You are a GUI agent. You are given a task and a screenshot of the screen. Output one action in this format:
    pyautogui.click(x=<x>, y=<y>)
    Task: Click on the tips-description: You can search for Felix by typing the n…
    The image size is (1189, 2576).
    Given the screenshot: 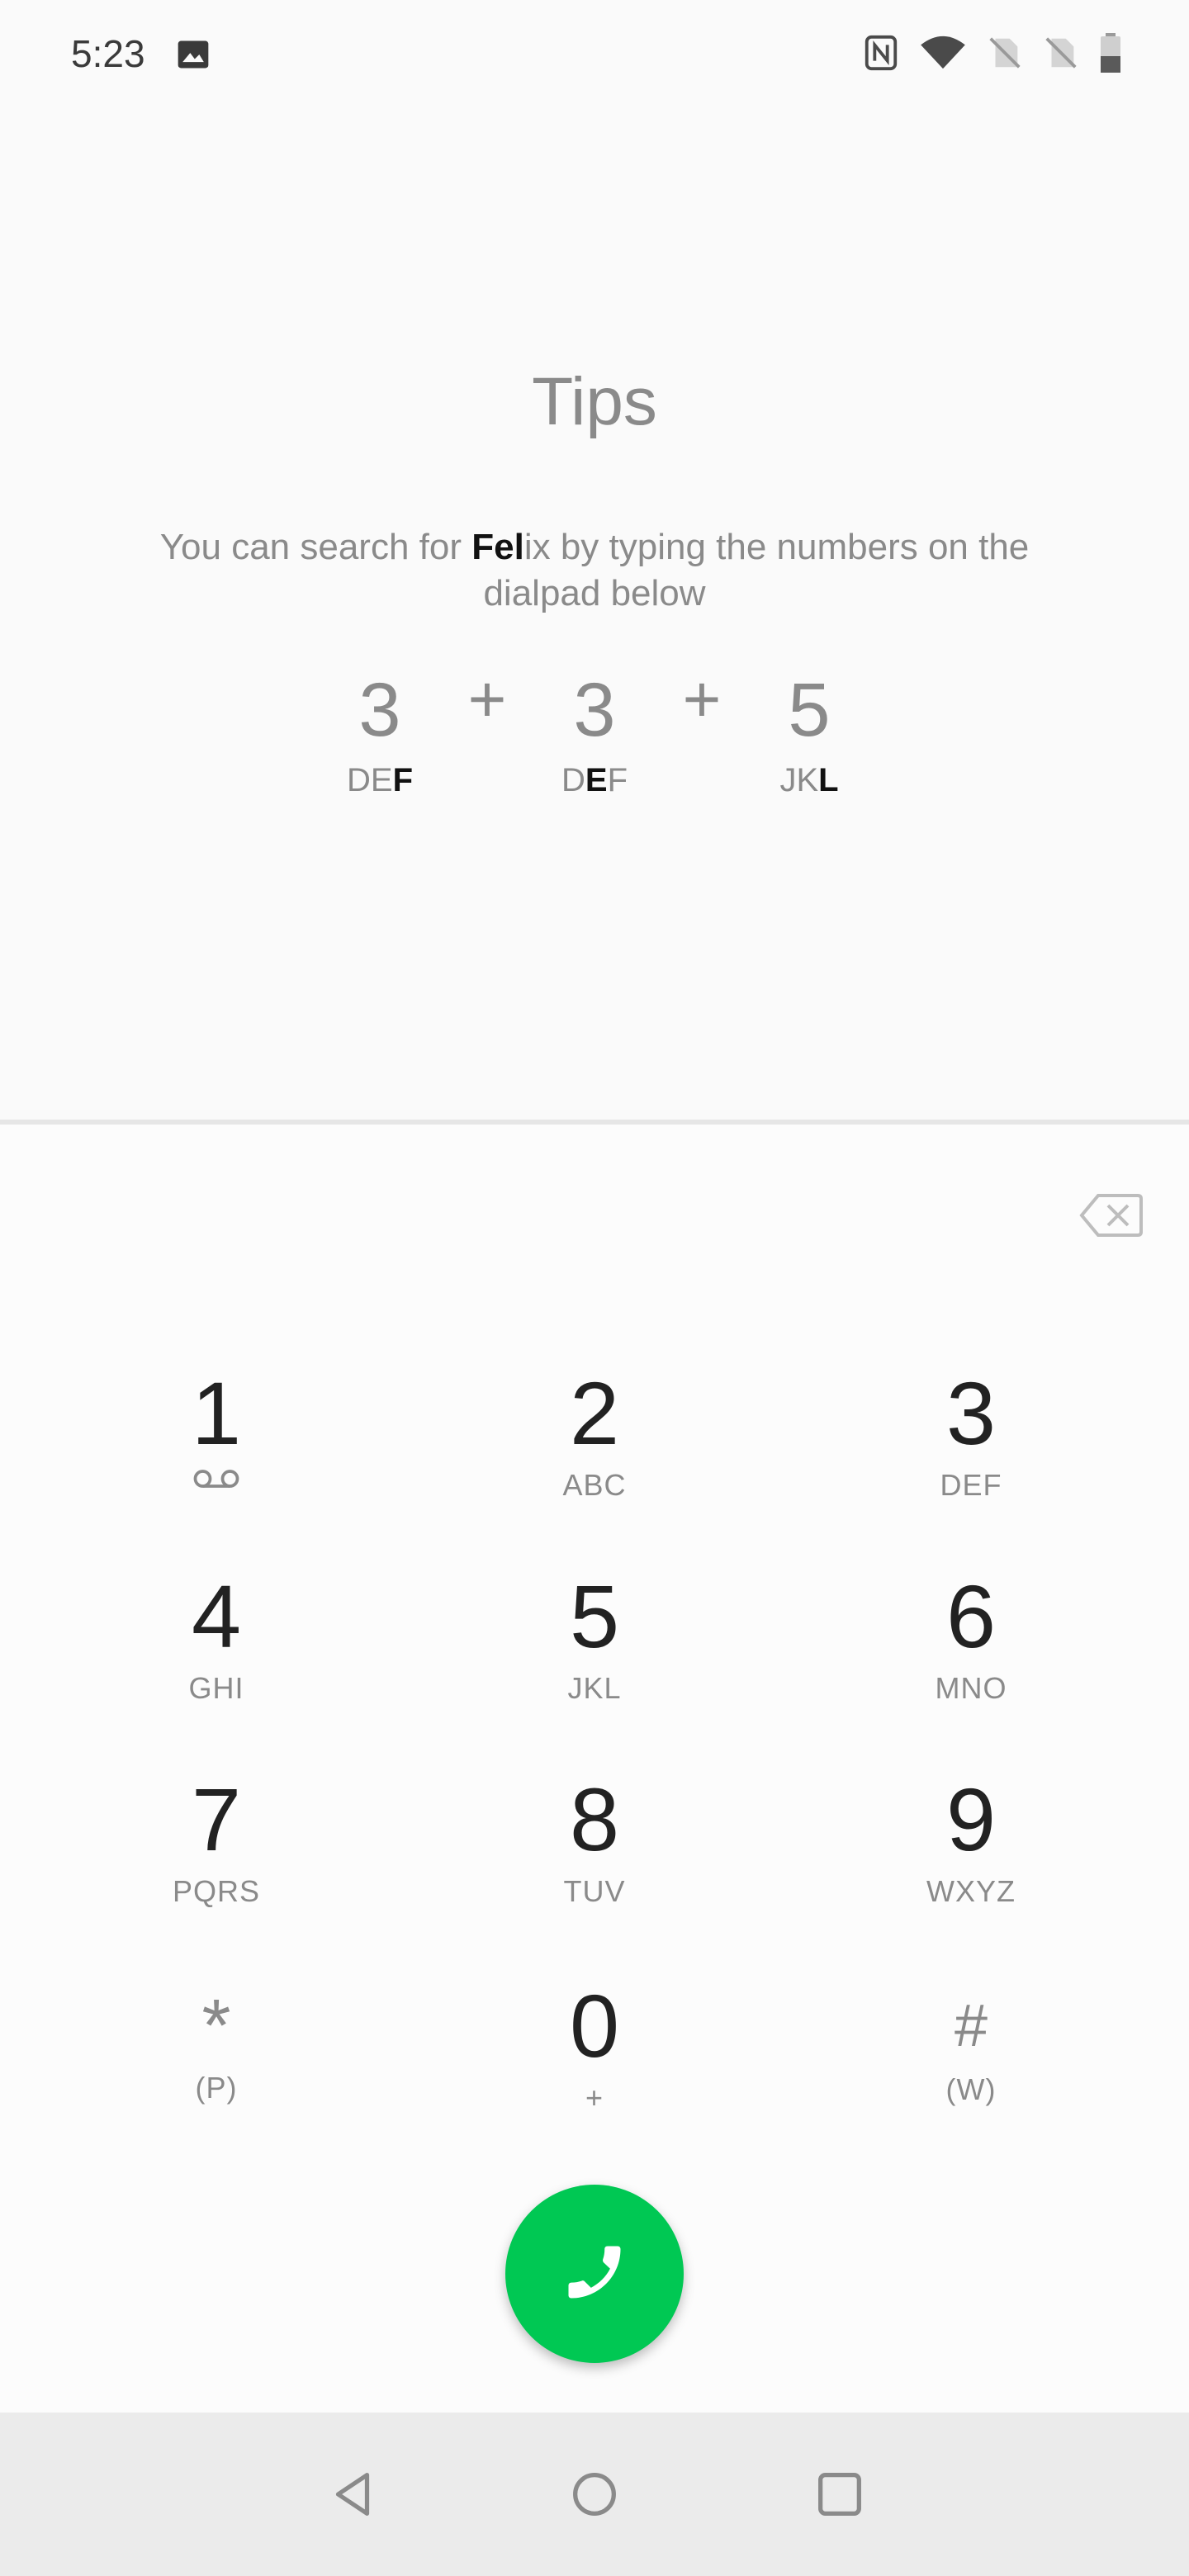 What is the action you would take?
    pyautogui.click(x=594, y=570)
    